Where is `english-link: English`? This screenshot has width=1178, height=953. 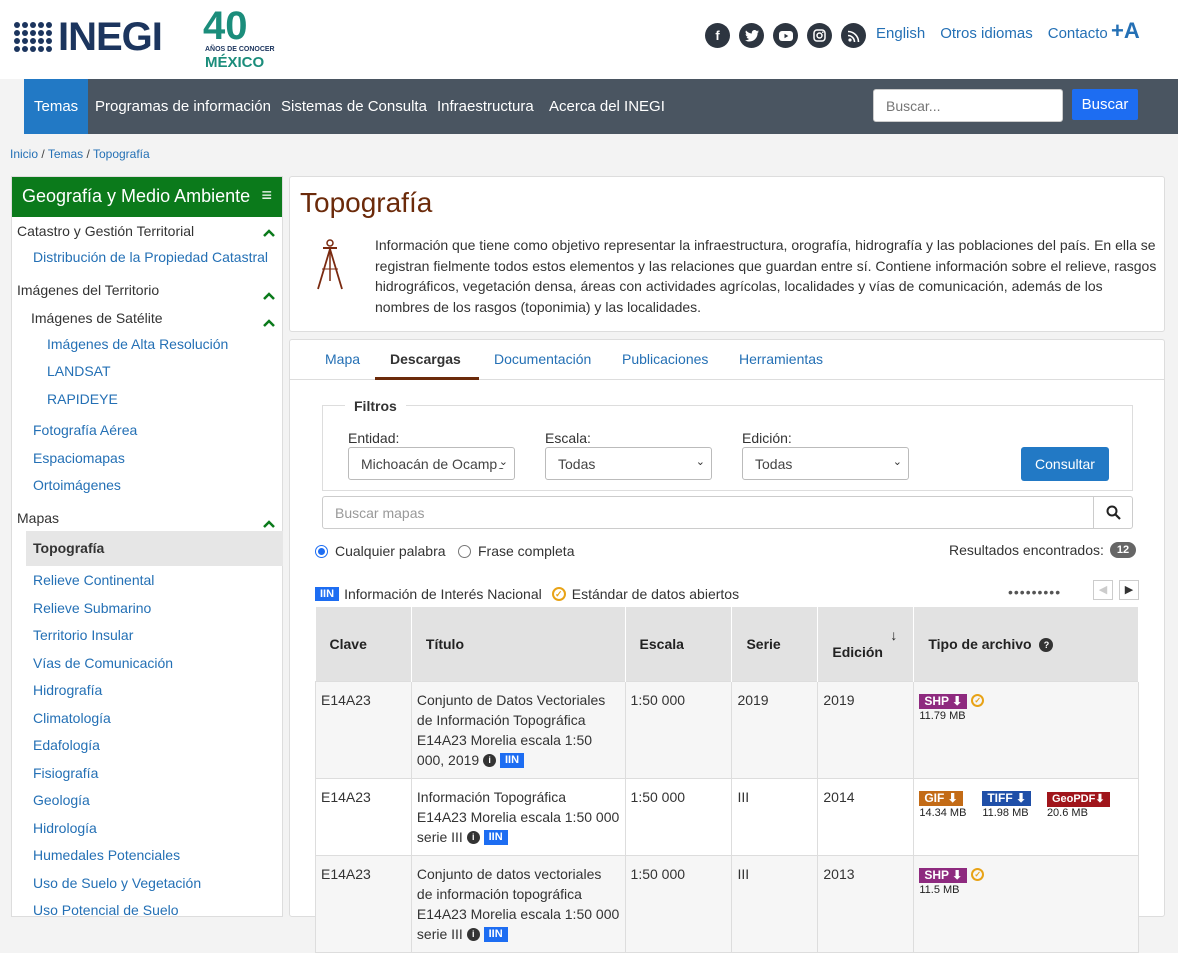
english-link: English is located at coordinates (900, 33).